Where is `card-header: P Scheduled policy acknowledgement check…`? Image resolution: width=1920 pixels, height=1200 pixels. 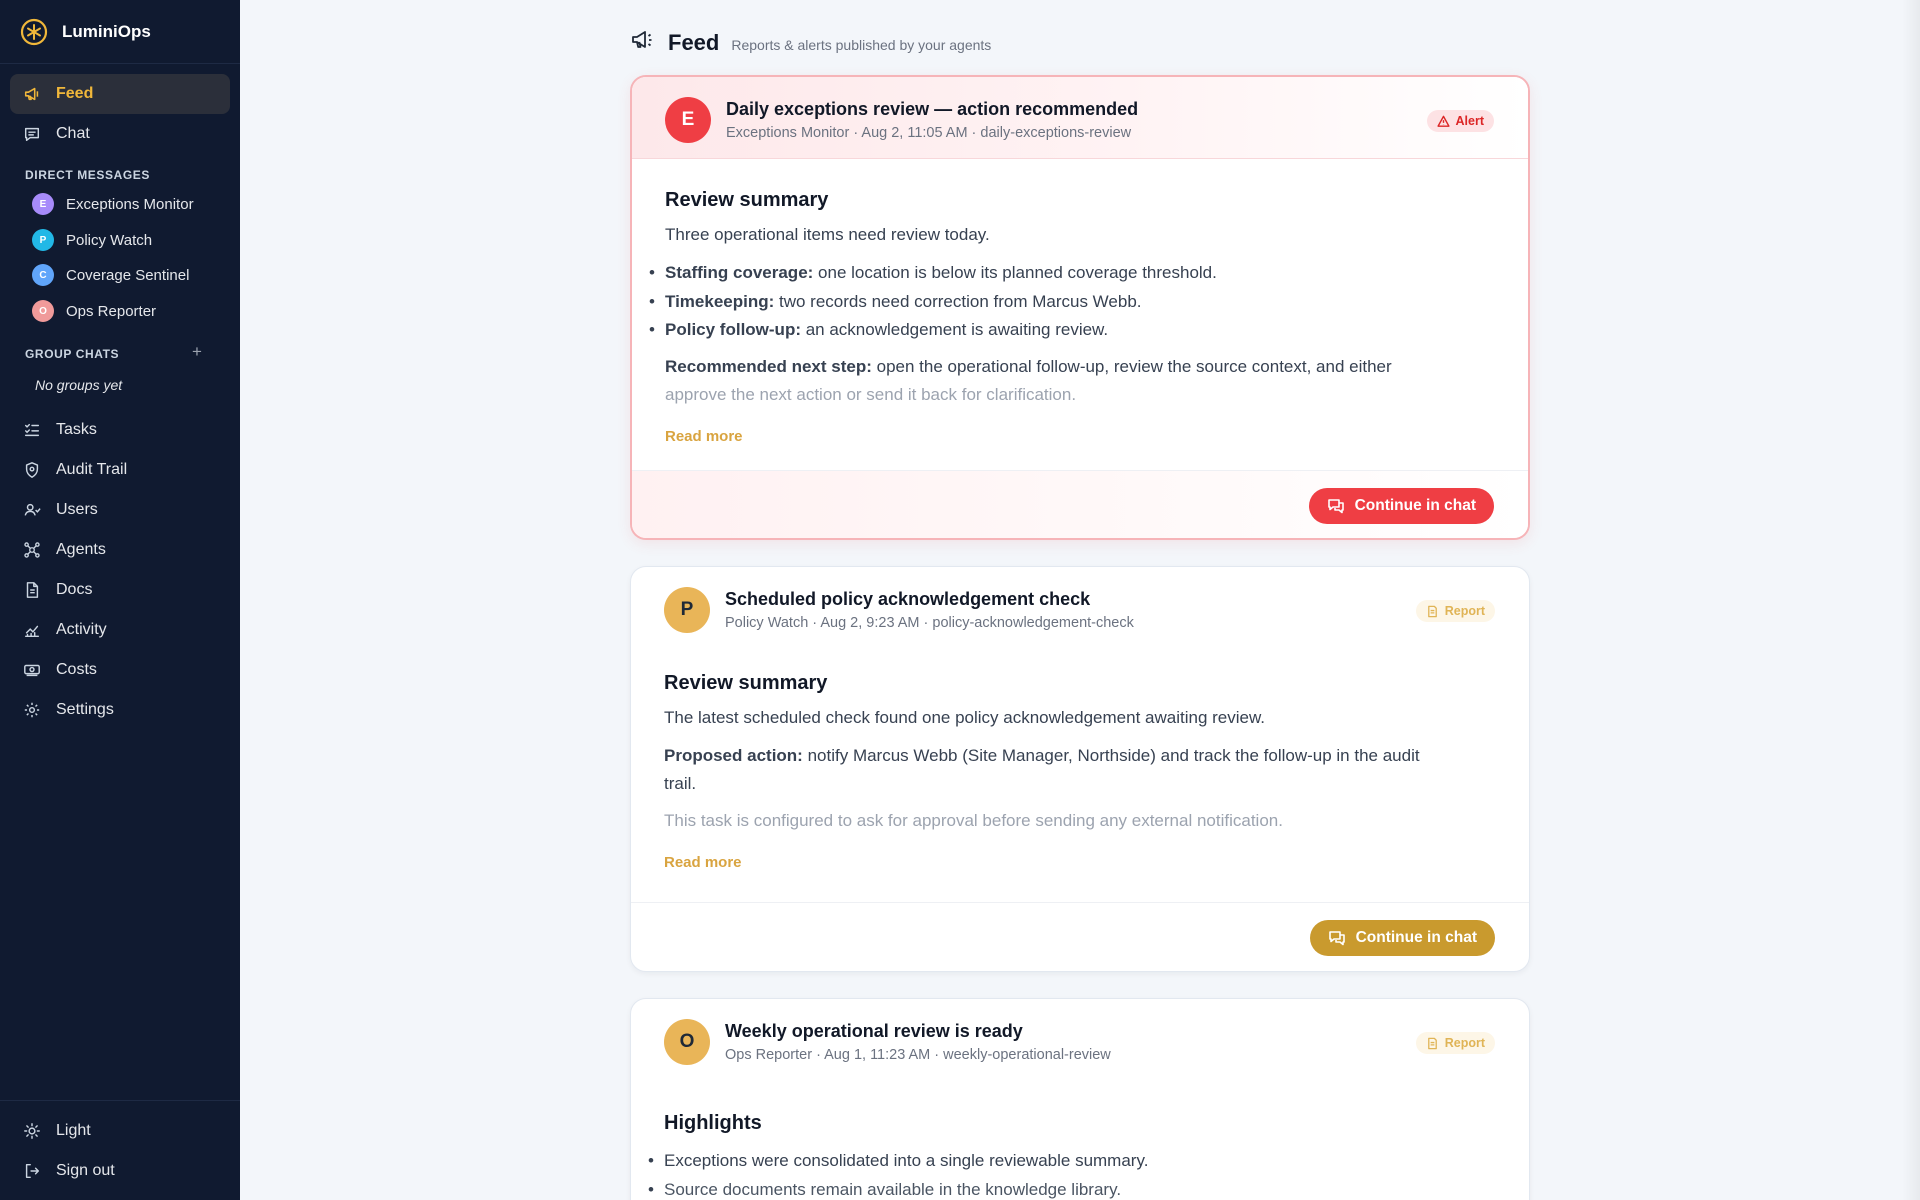 card-header: P Scheduled policy acknowledgement check… is located at coordinates (1080, 608).